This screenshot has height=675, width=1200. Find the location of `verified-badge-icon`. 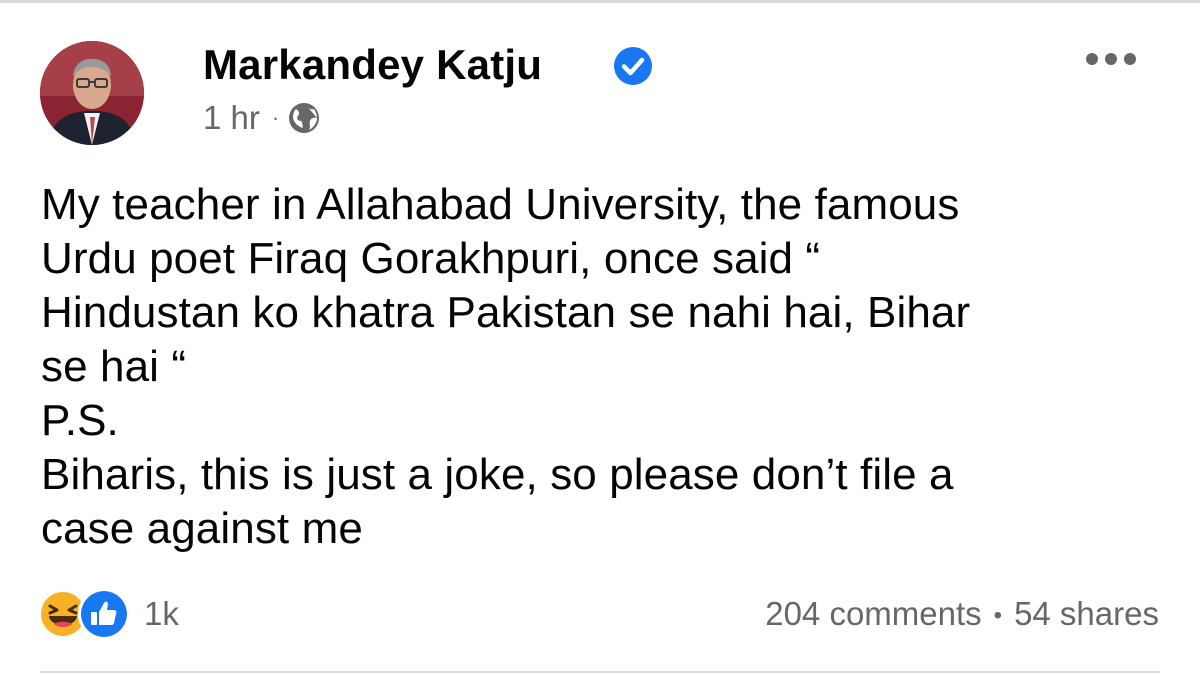

verified-badge-icon is located at coordinates (633, 66).